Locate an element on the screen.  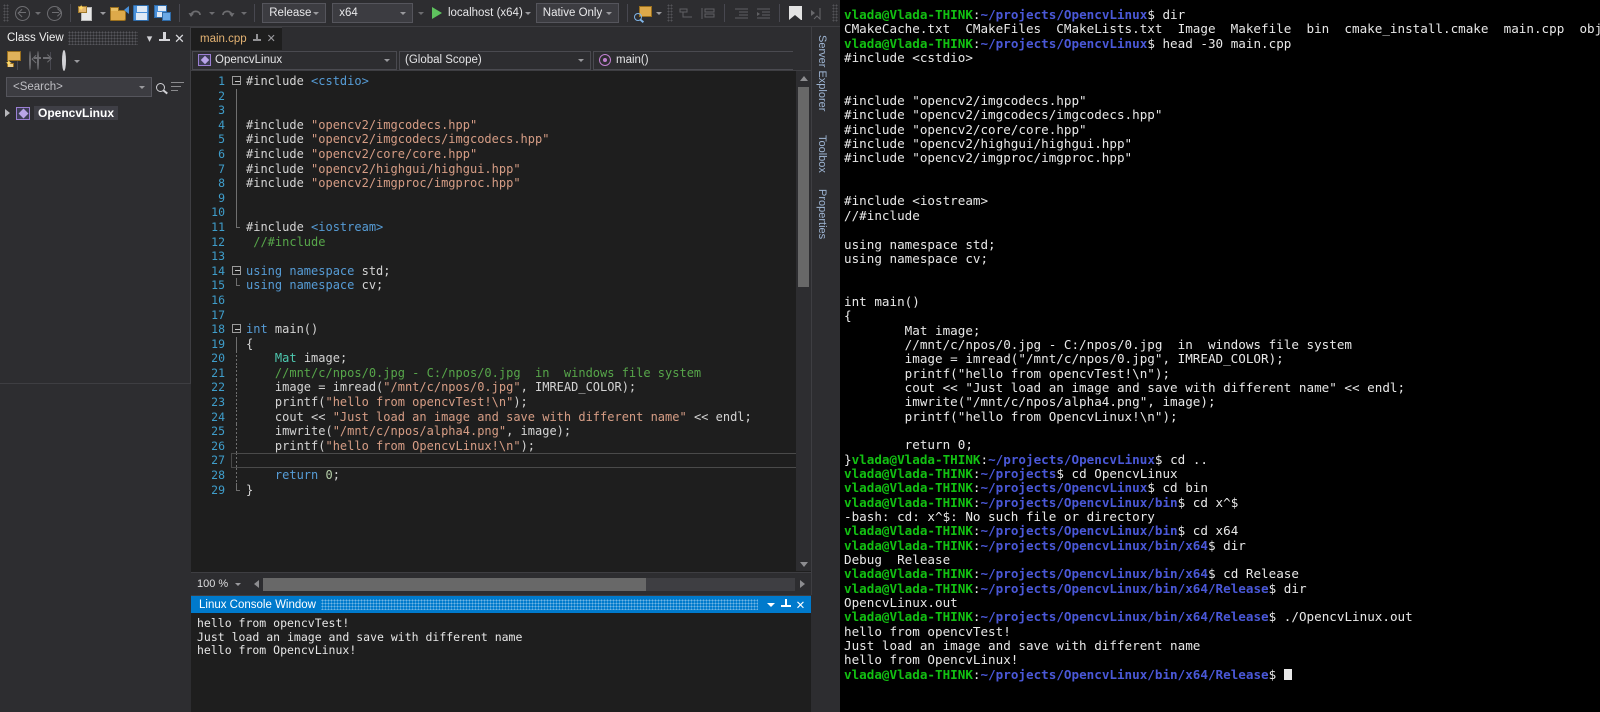
current-line-highlight is located at coordinates (516, 460).